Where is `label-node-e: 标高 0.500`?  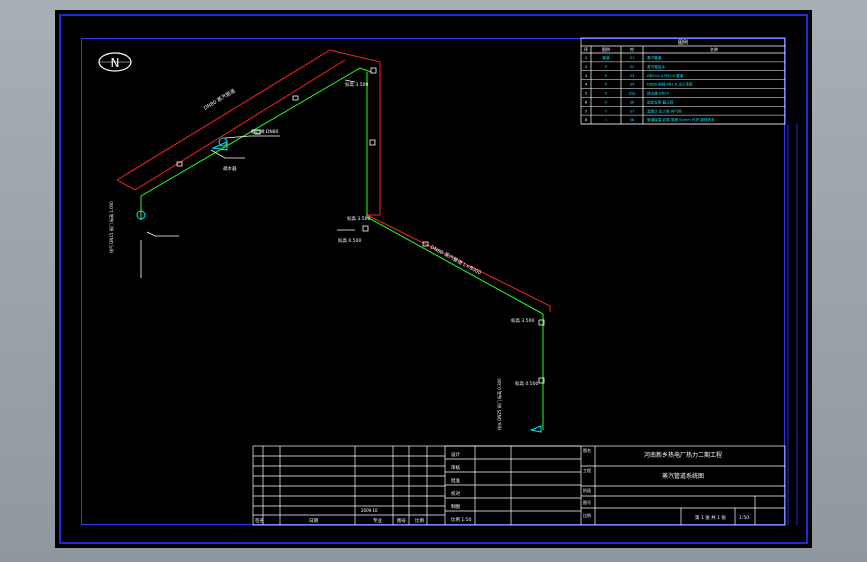
label-node-e: 标高 0.500 is located at coordinates (526, 383).